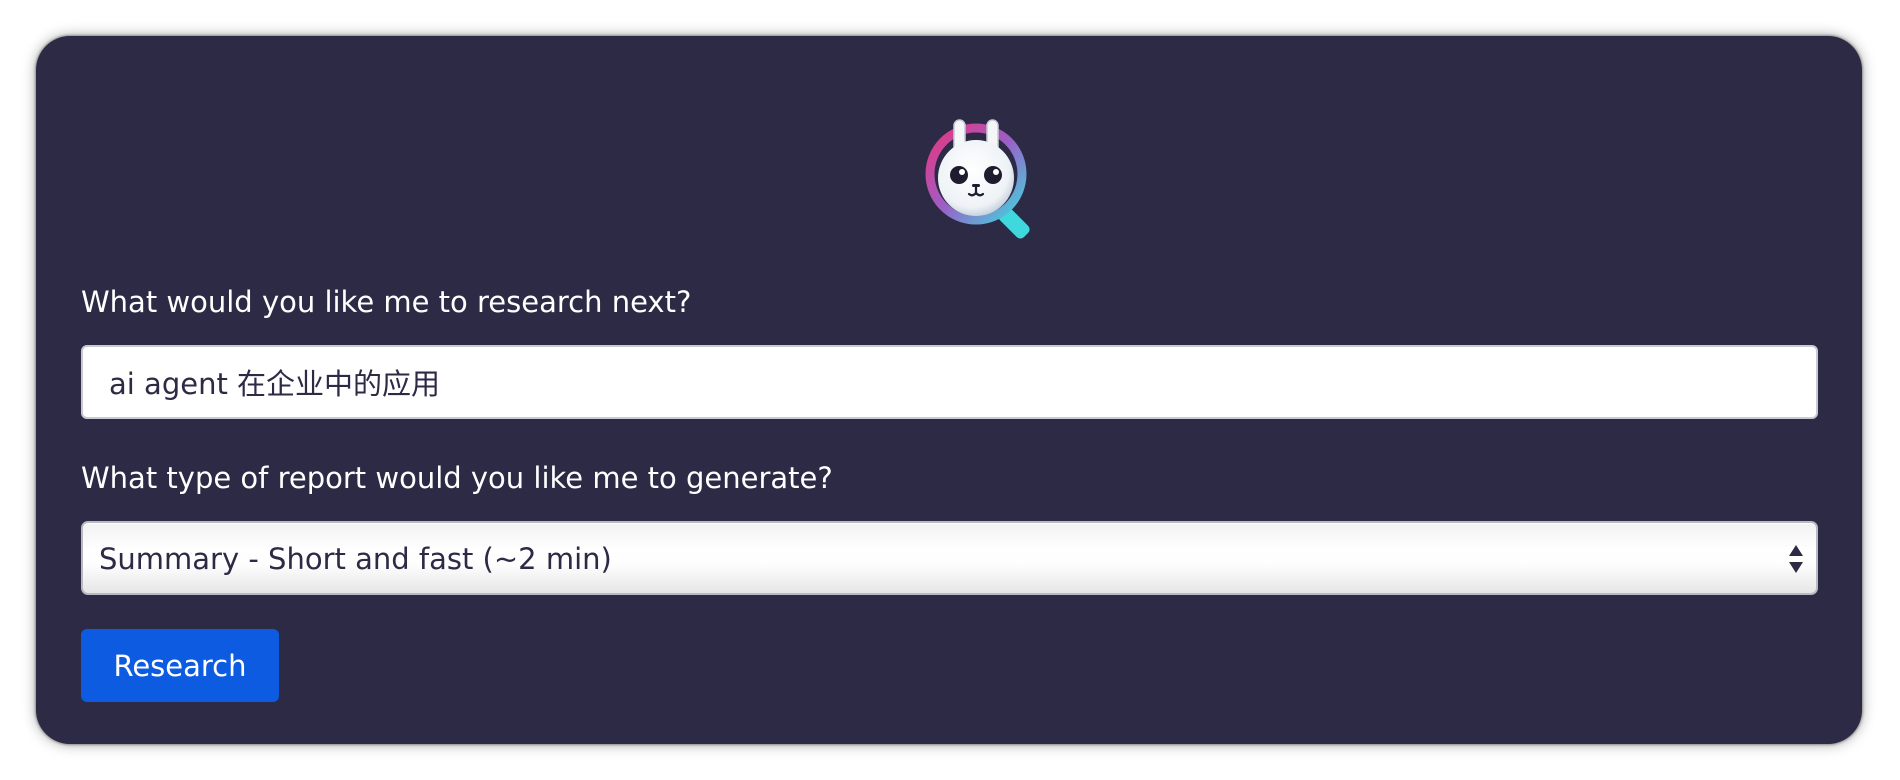 The height and width of the screenshot is (780, 1900). What do you see at coordinates (1796, 559) in the screenshot?
I see `select-arrows-icon` at bounding box center [1796, 559].